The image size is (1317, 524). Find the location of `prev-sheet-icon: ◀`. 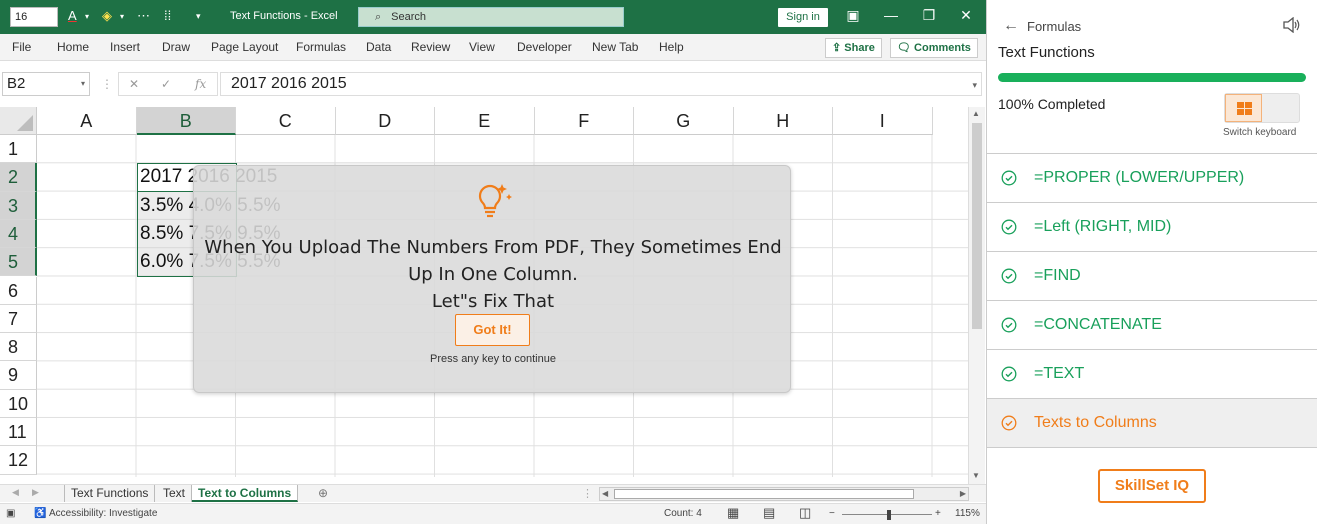

prev-sheet-icon: ◀ is located at coordinates (15, 492).